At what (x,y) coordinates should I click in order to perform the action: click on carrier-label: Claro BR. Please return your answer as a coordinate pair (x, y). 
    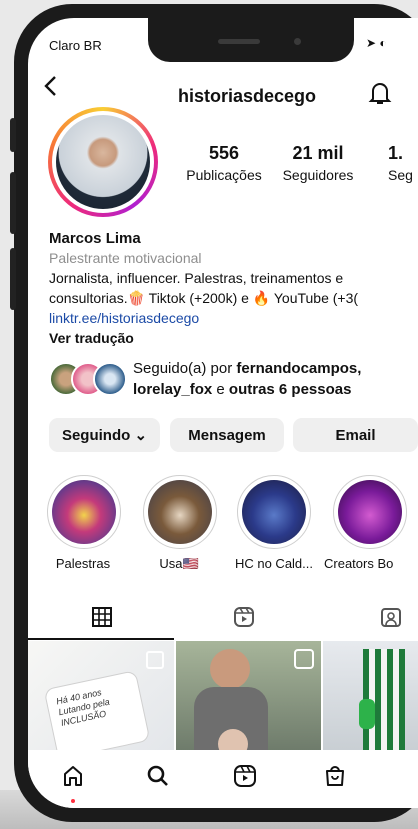
    Looking at the image, I should click on (75, 45).